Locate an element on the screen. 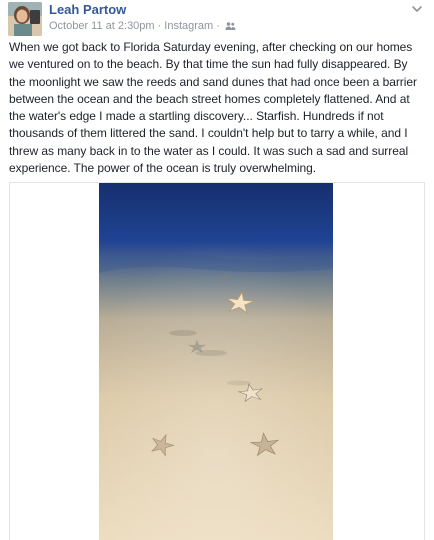 This screenshot has height=540, width=434. author-name-link: Leah Partow is located at coordinates (87, 9).